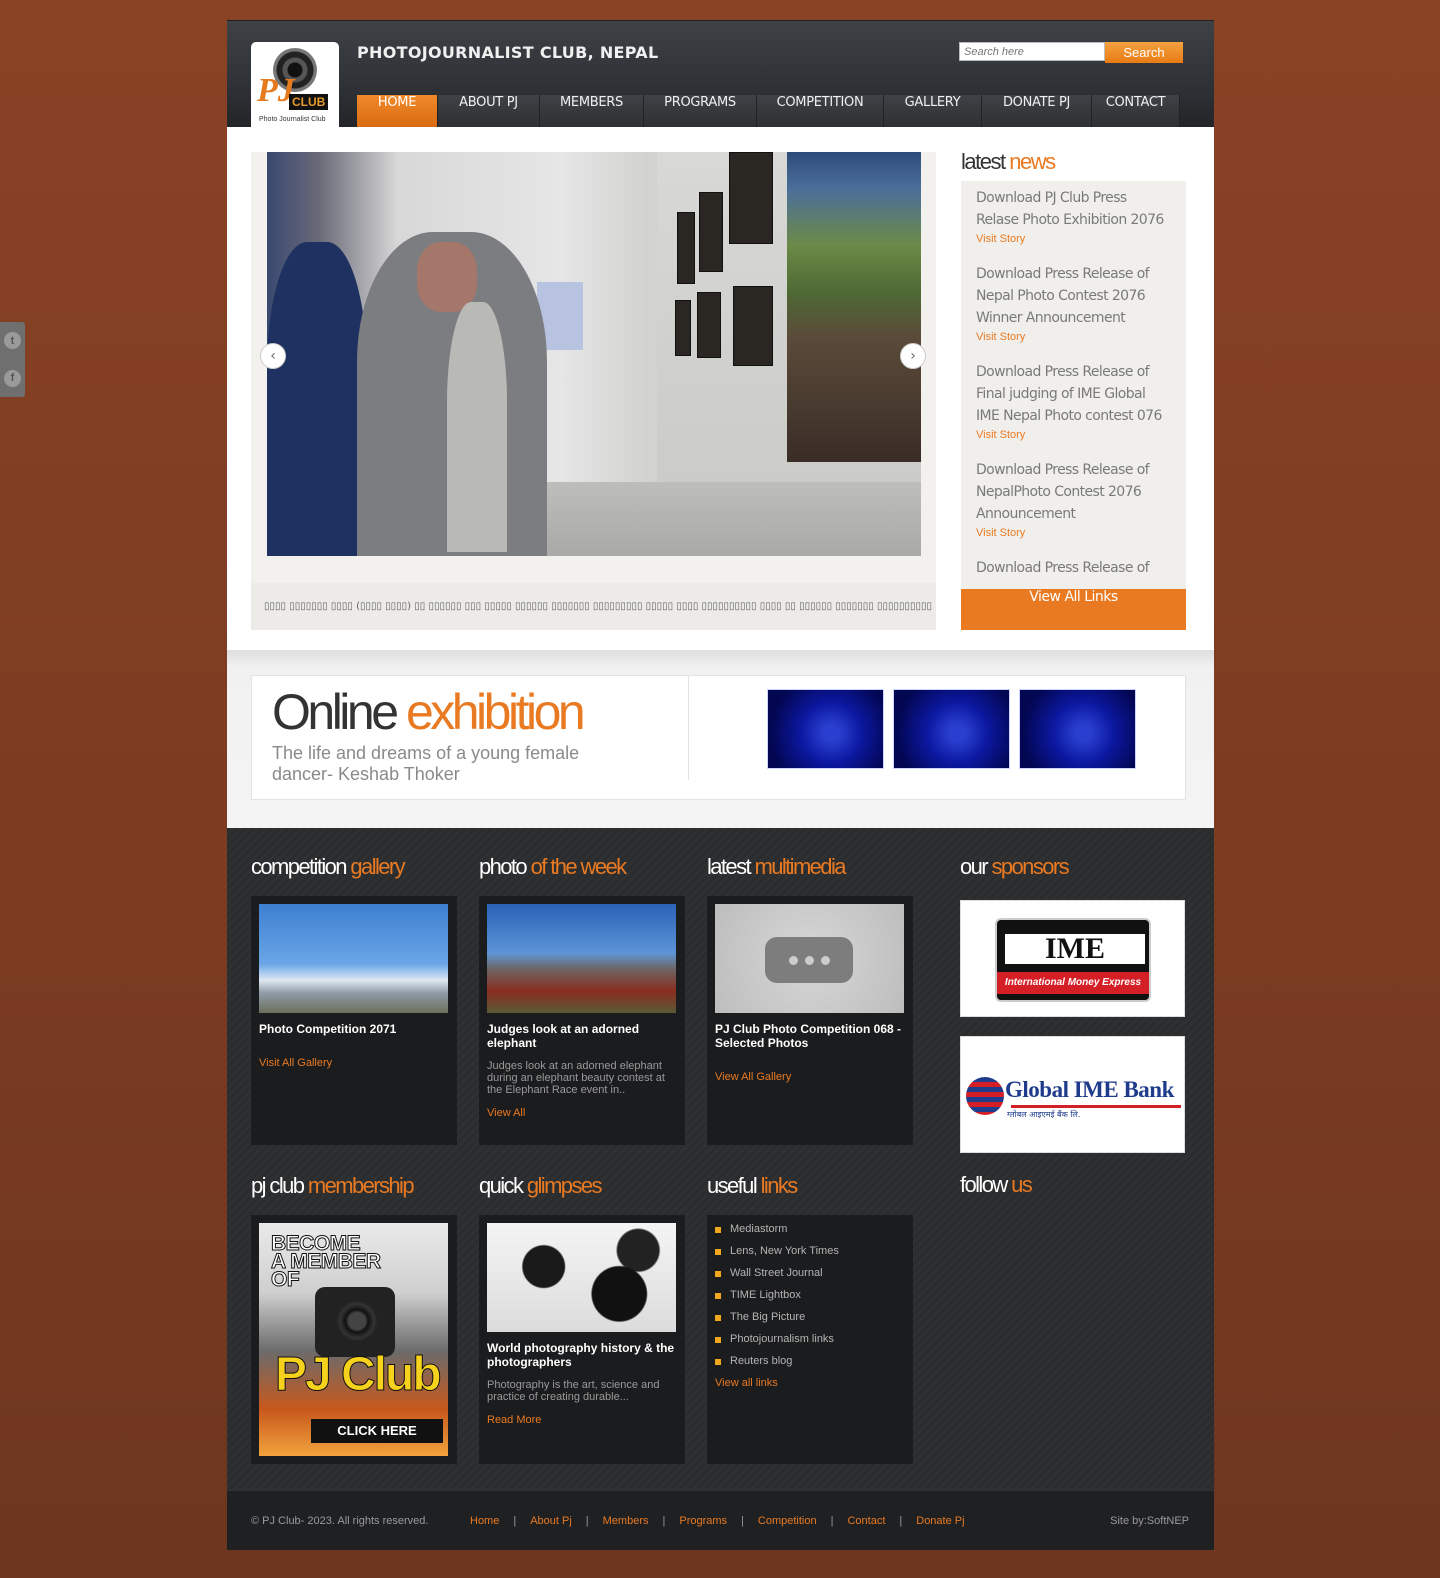 The image size is (1440, 1578). Describe the element at coordinates (295, 1063) in the screenshot. I see `visit-all-gallery-link: Visit All Gallery` at that location.